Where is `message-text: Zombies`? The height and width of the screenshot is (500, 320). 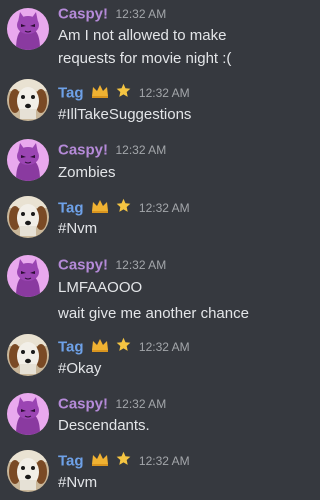
message-text: Zombies is located at coordinates (87, 172).